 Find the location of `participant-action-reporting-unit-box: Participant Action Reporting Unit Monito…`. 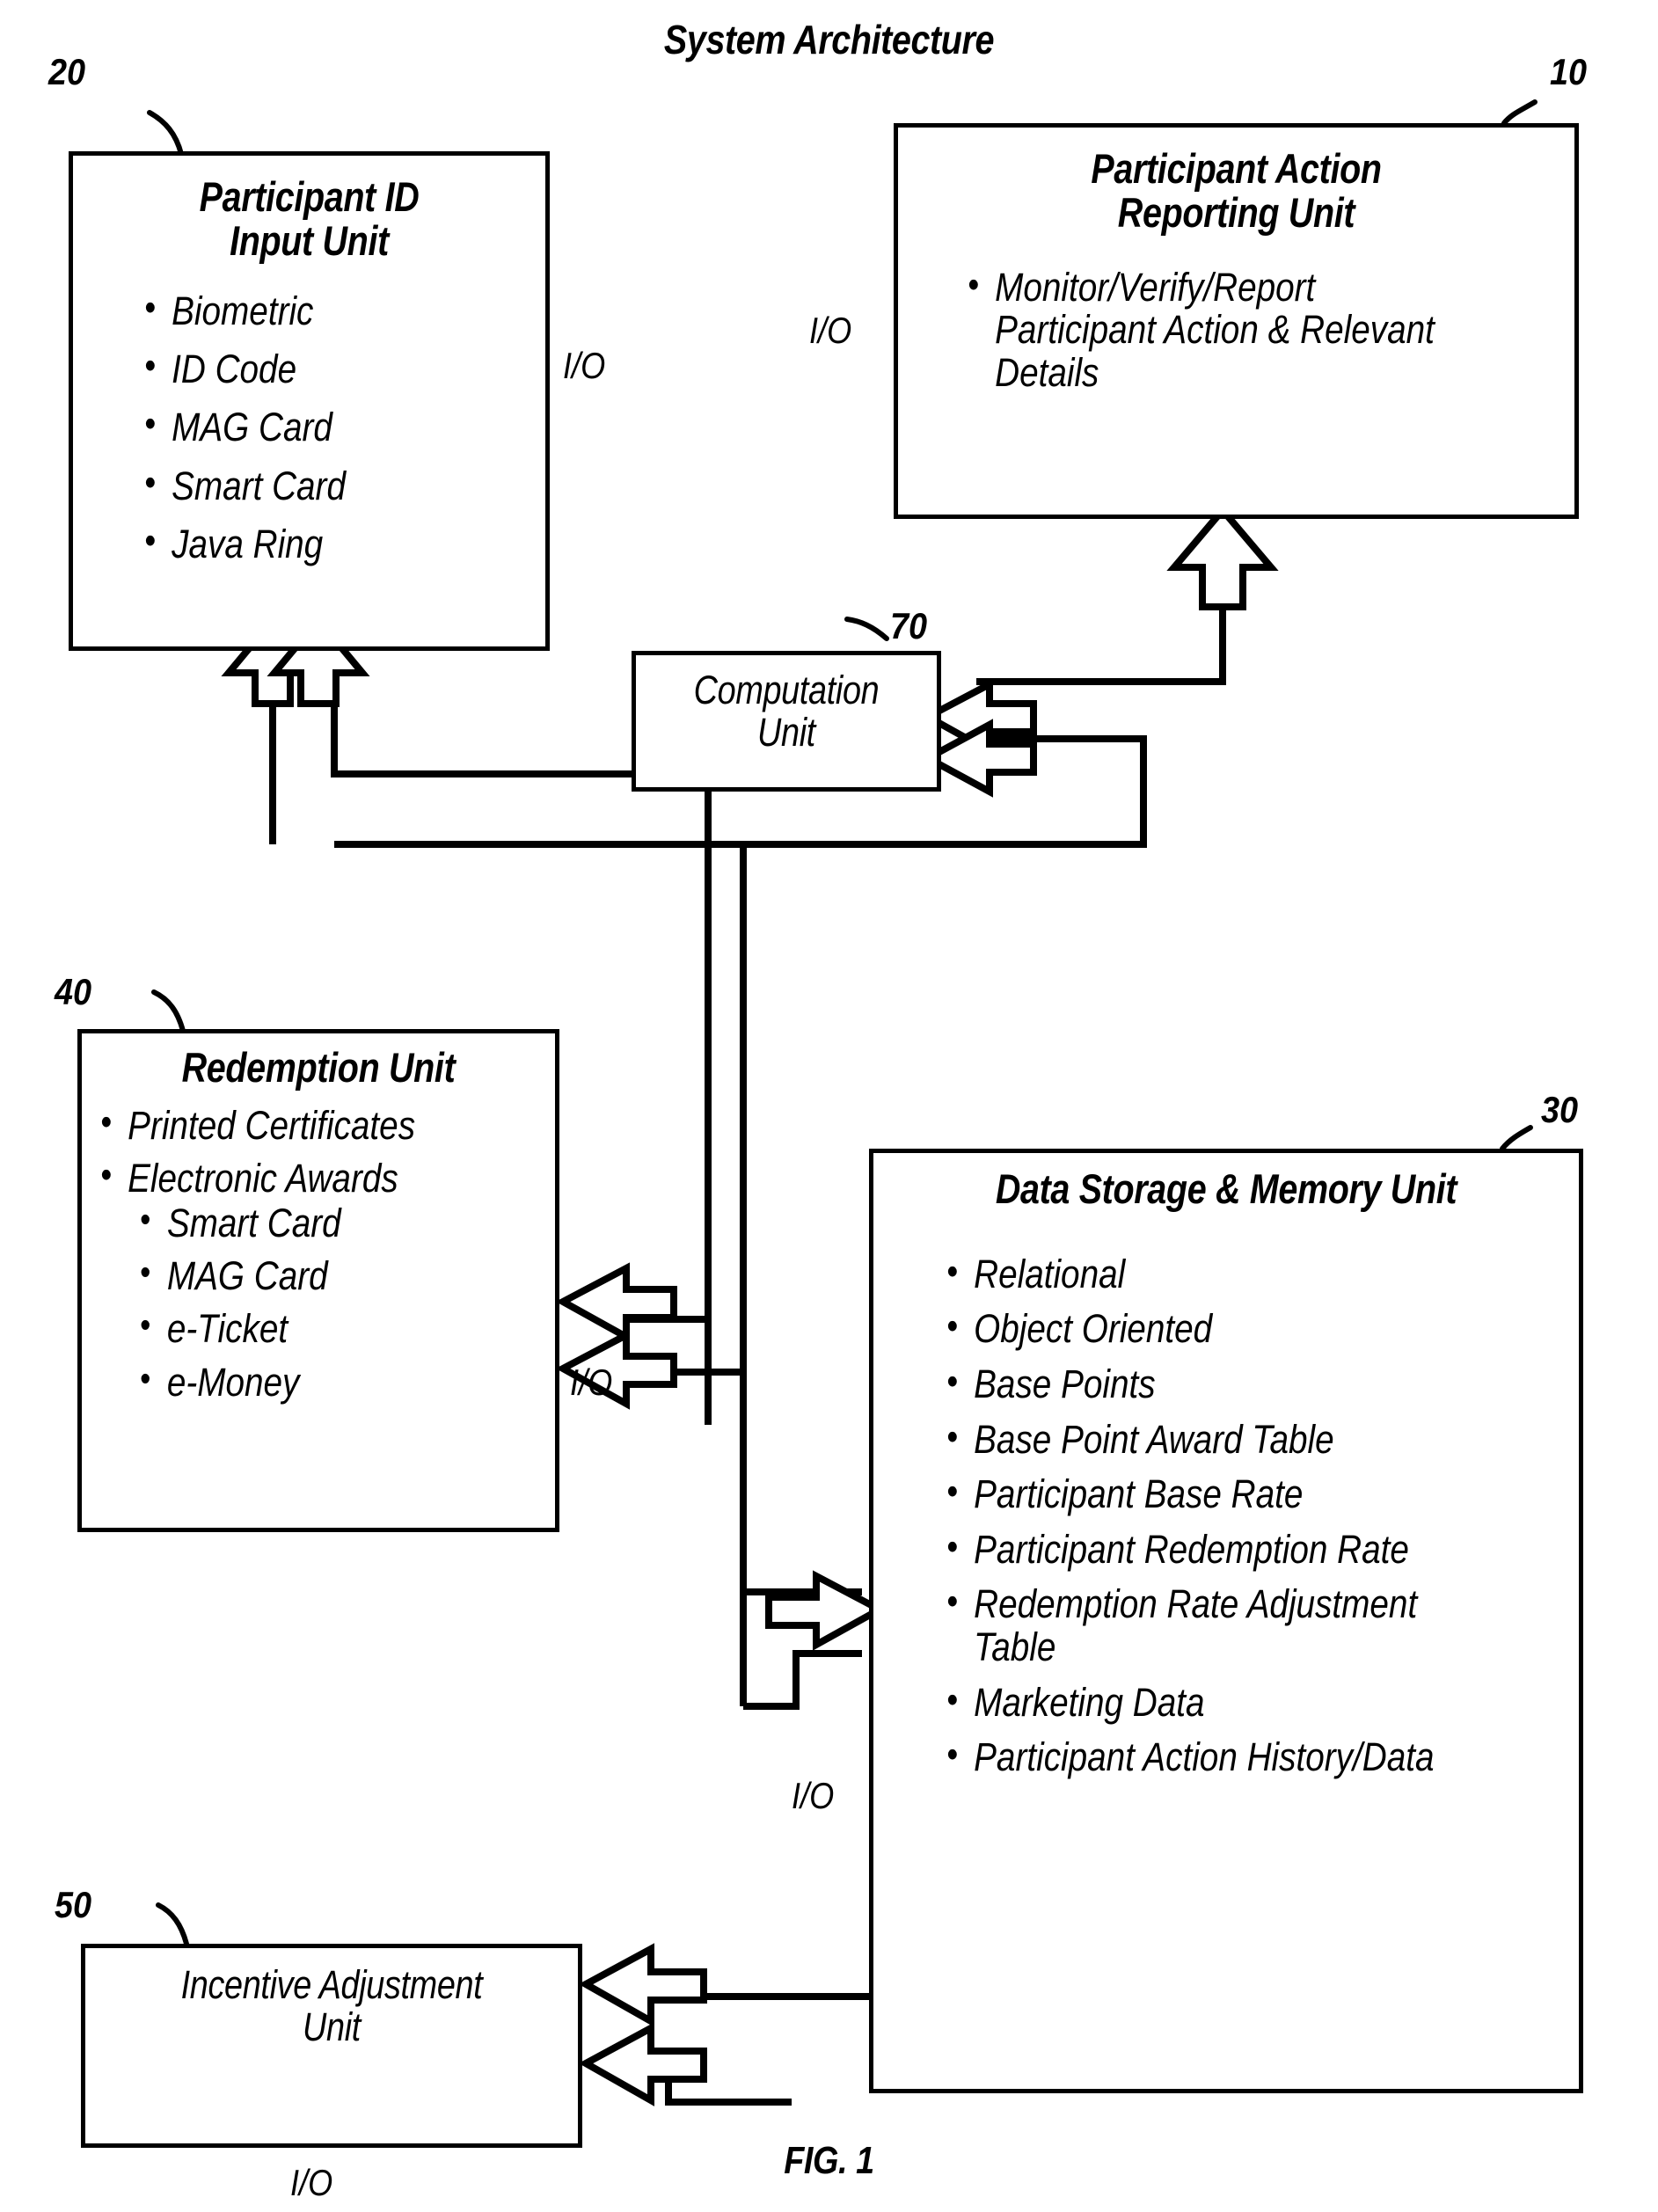

participant-action-reporting-unit-box: Participant Action Reporting Unit Monito… is located at coordinates (1236, 321).